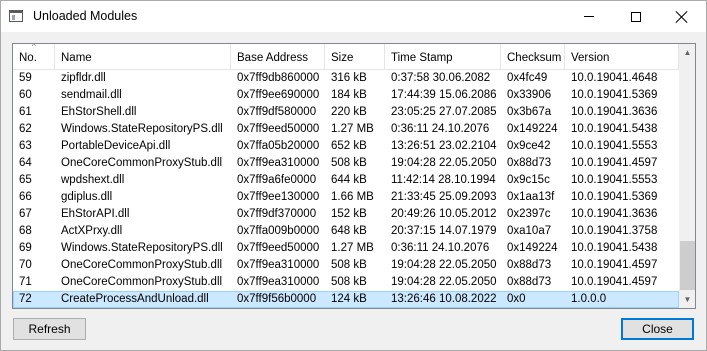 The height and width of the screenshot is (351, 707). I want to click on refresh-button: Refresh, so click(49, 329).